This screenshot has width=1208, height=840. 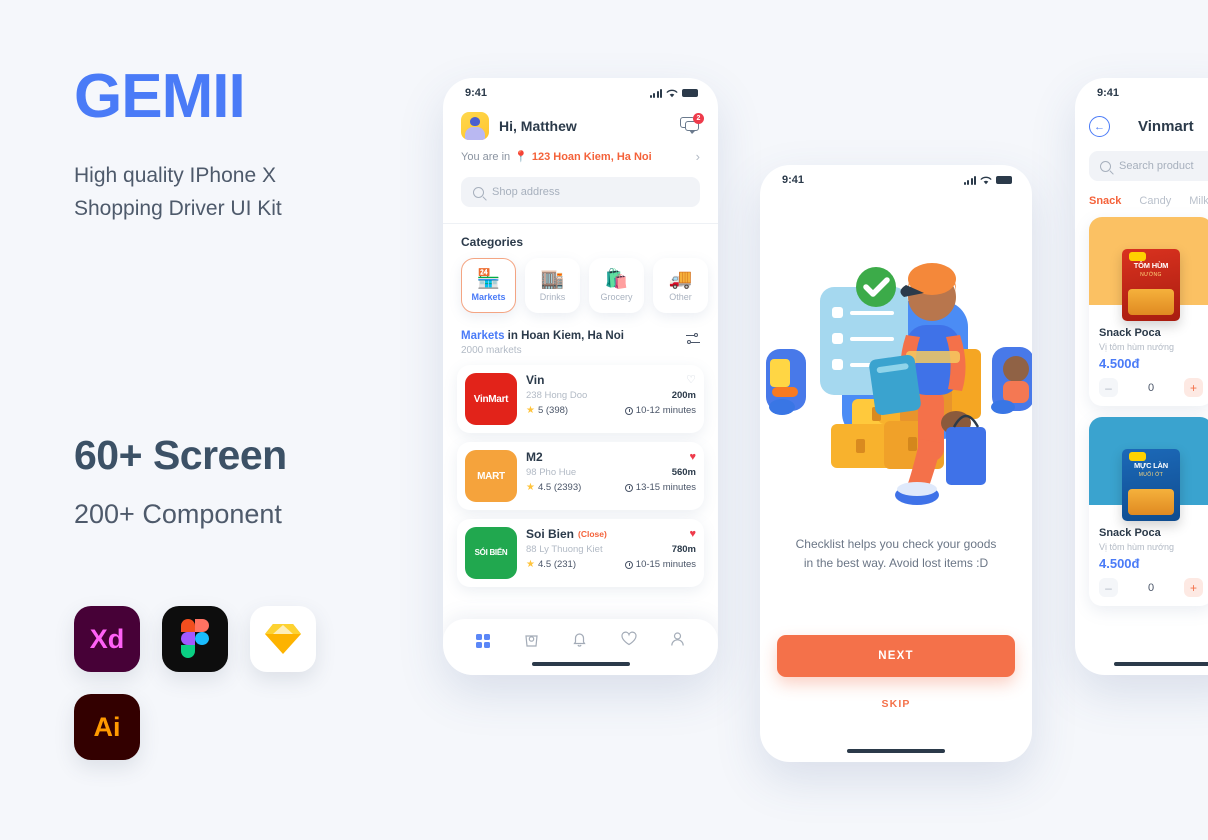 I want to click on market-rating: ★ 4.5 (231), so click(x=575, y=564).